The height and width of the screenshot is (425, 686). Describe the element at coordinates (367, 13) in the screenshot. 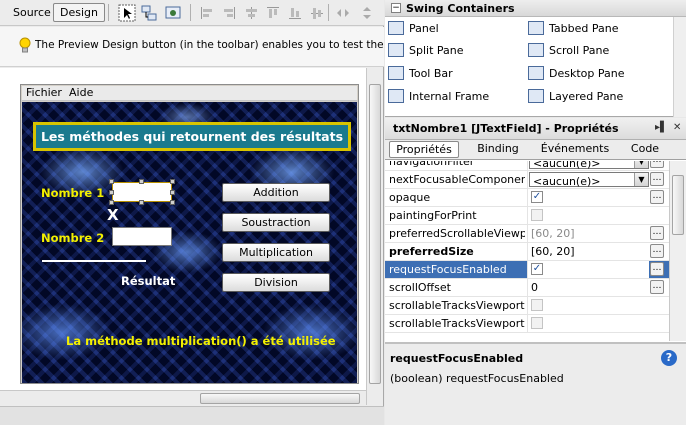

I see `resize-vertical-icon` at that location.